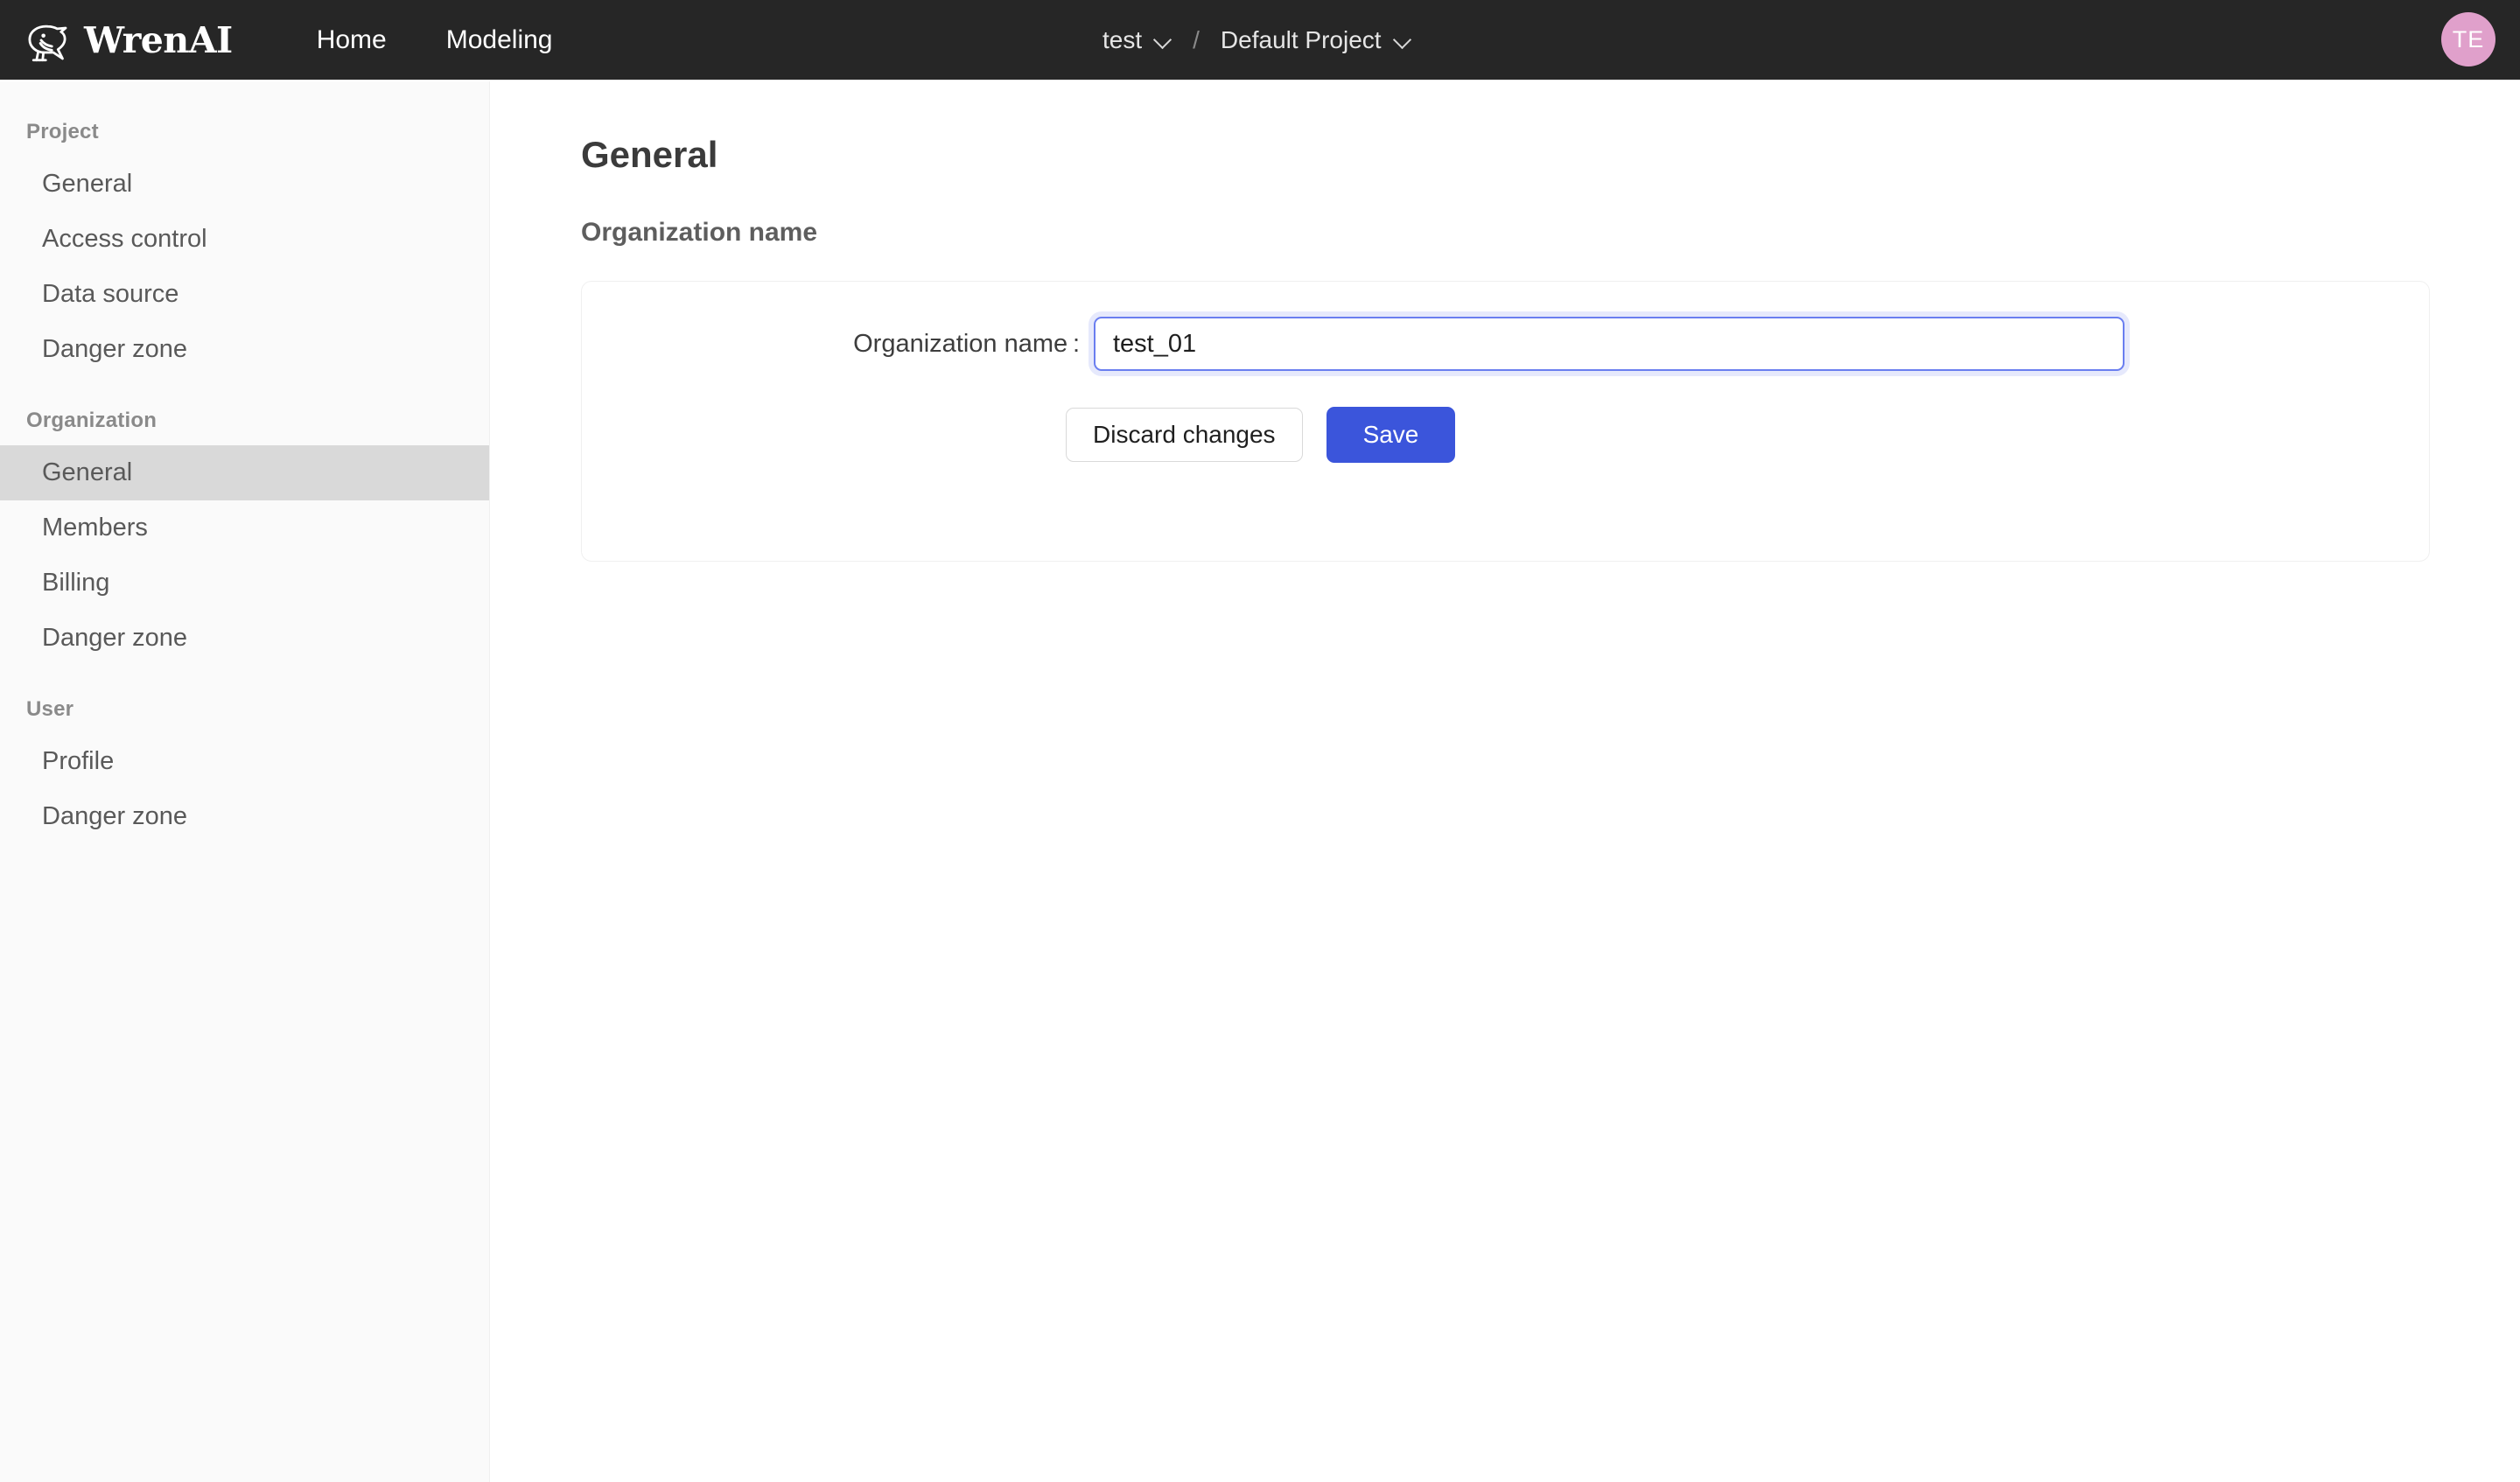 The image size is (2520, 1482). Describe the element at coordinates (244, 761) in the screenshot. I see `sidebar-item-user-profile: Profile` at that location.